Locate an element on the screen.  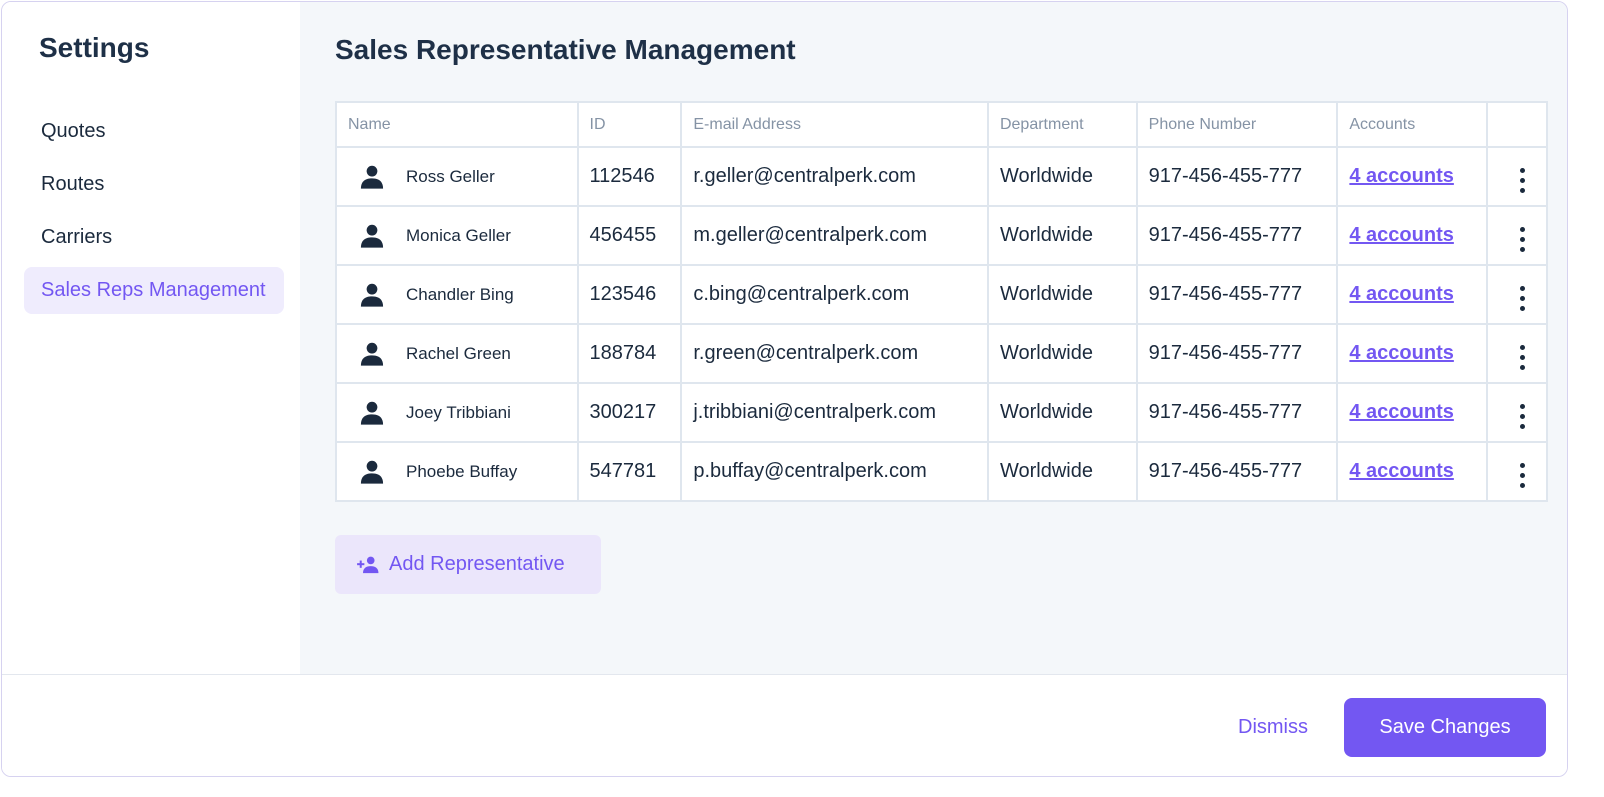
rep-name: Joey Tribbiani is located at coordinates (458, 412).